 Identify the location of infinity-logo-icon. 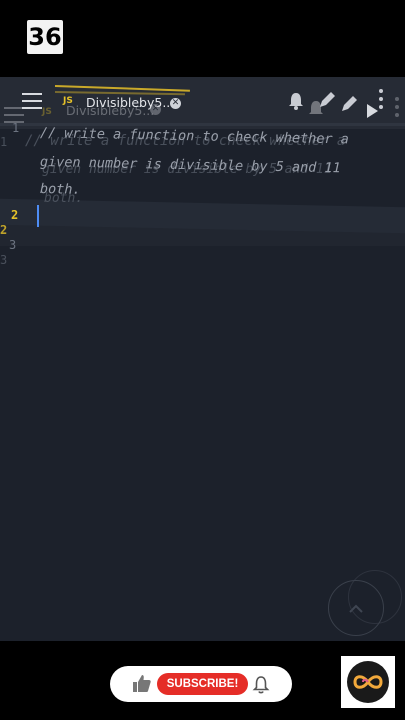
(368, 682).